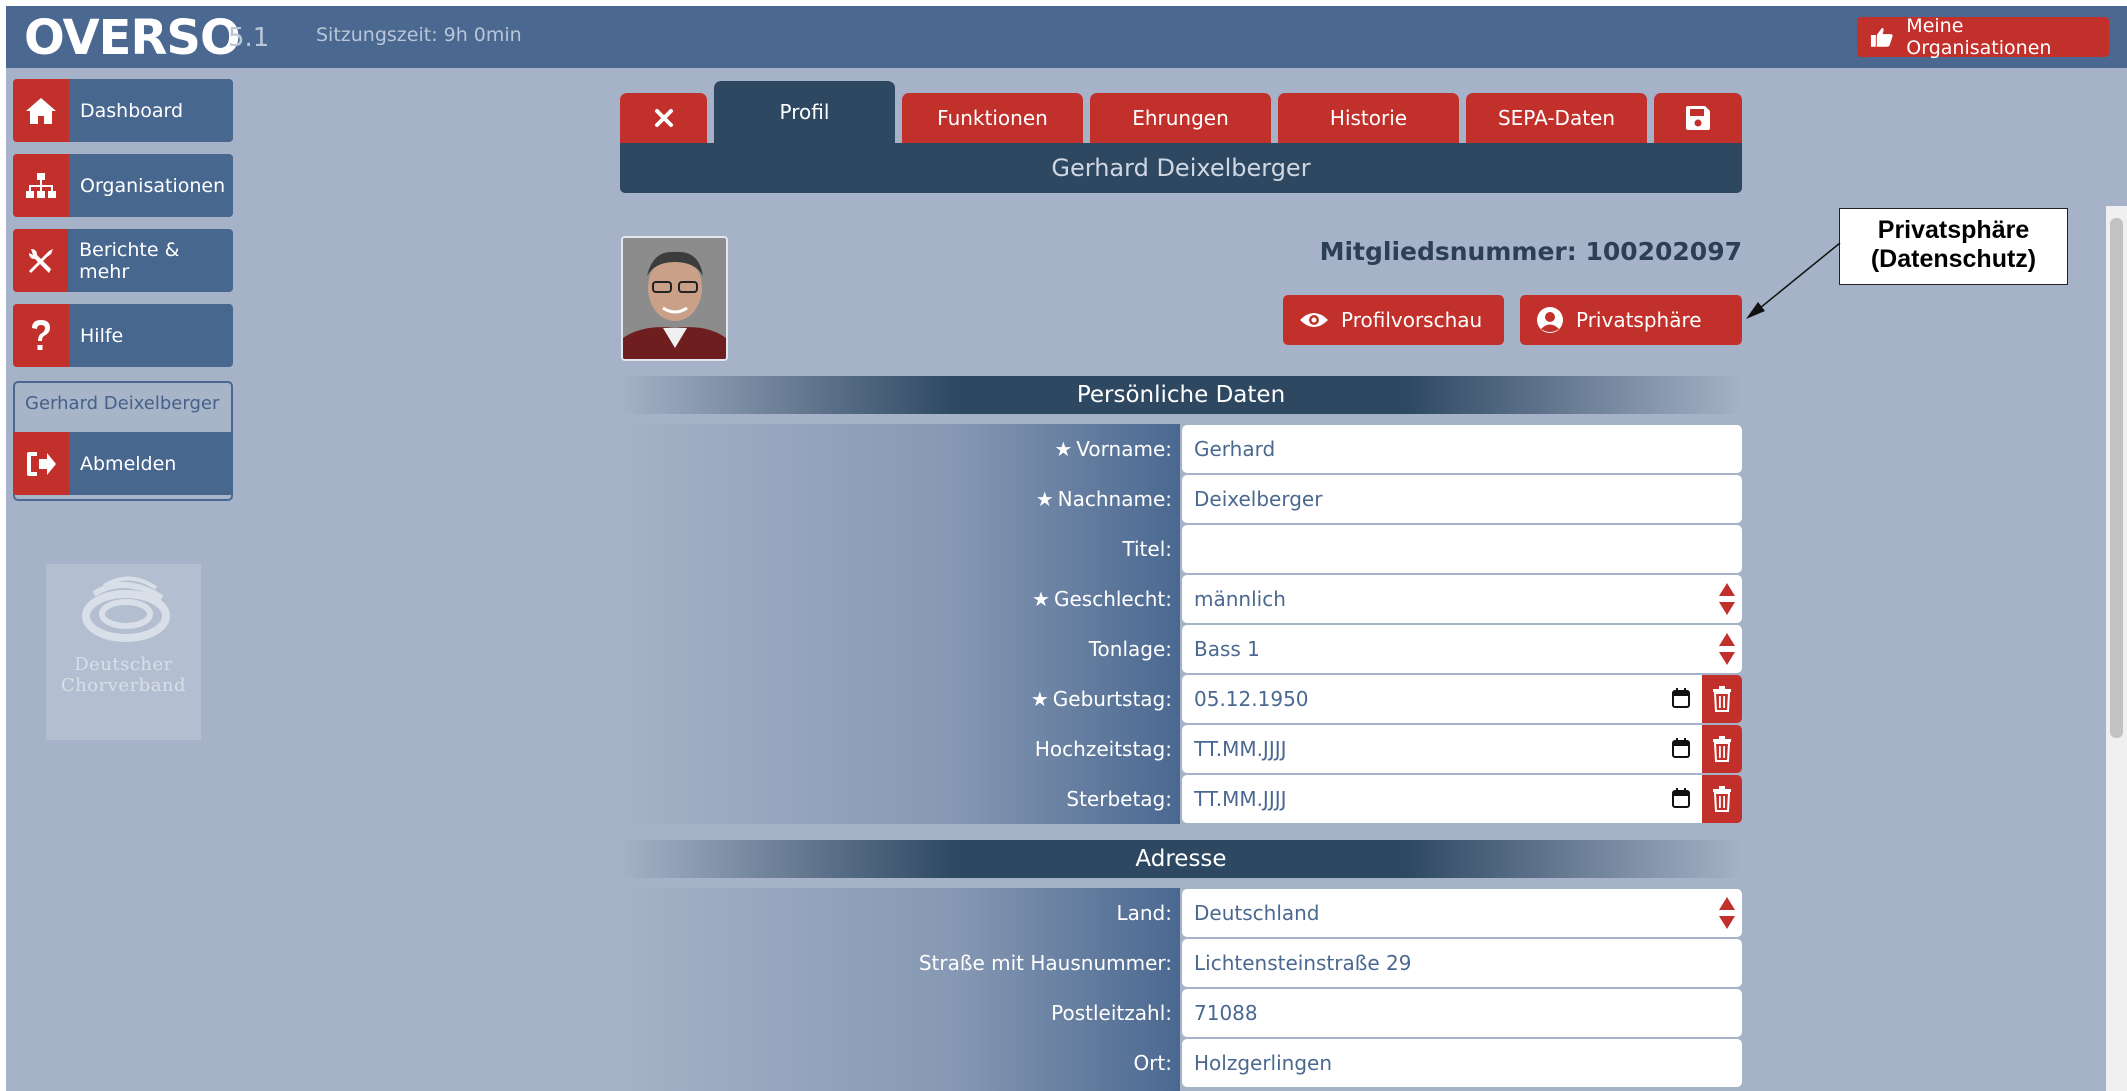 This screenshot has width=2127, height=1091. I want to click on postleitzahl-input: 71088, so click(1462, 1013).